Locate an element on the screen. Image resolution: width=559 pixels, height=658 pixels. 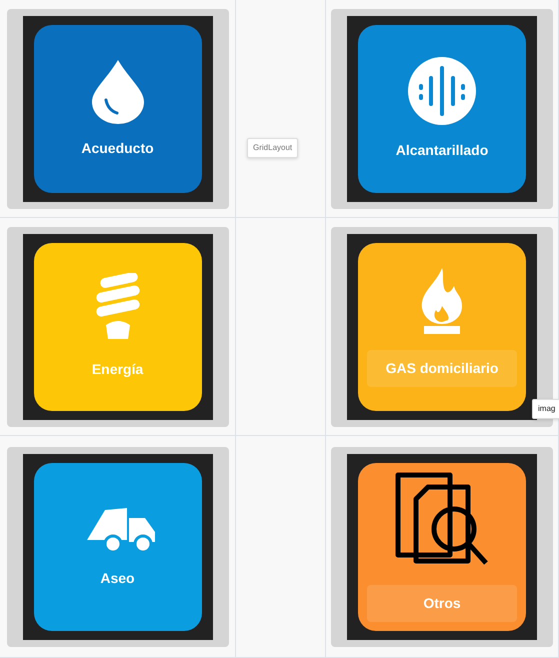
drain-cover-icon is located at coordinates (442, 91).